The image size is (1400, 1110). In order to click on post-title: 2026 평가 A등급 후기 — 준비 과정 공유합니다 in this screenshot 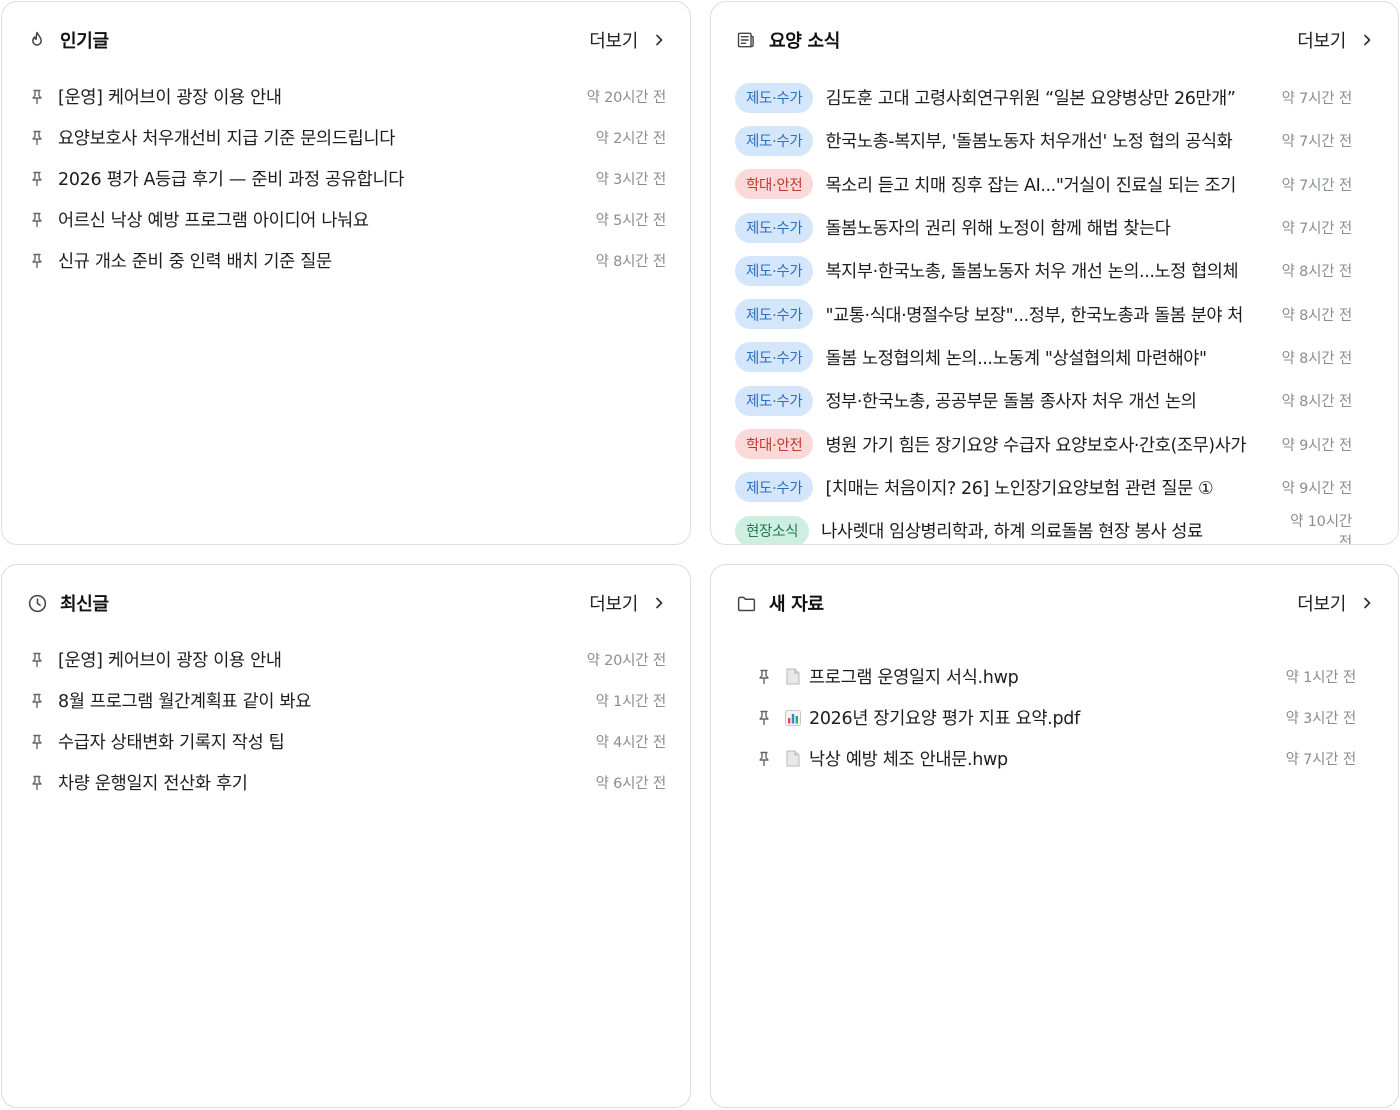, I will do `click(231, 180)`.